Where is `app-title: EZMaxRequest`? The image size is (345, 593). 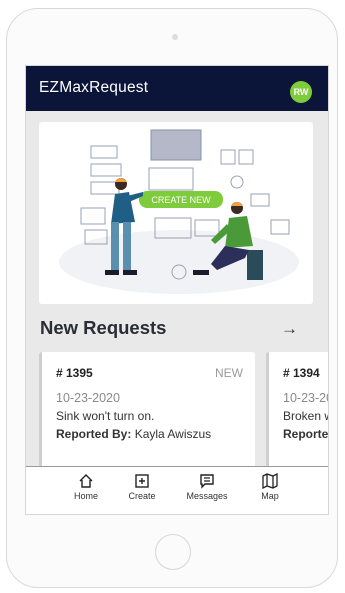
app-title: EZMaxRequest is located at coordinates (94, 87).